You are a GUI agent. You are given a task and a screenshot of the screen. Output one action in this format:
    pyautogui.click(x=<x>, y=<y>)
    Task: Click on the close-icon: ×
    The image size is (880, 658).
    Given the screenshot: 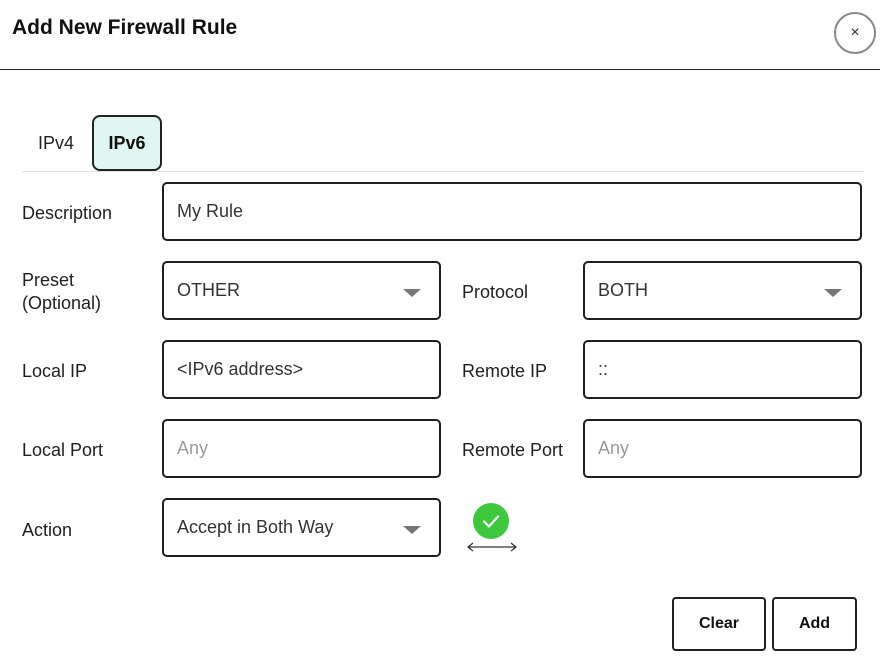 What is the action you would take?
    pyautogui.click(x=855, y=32)
    